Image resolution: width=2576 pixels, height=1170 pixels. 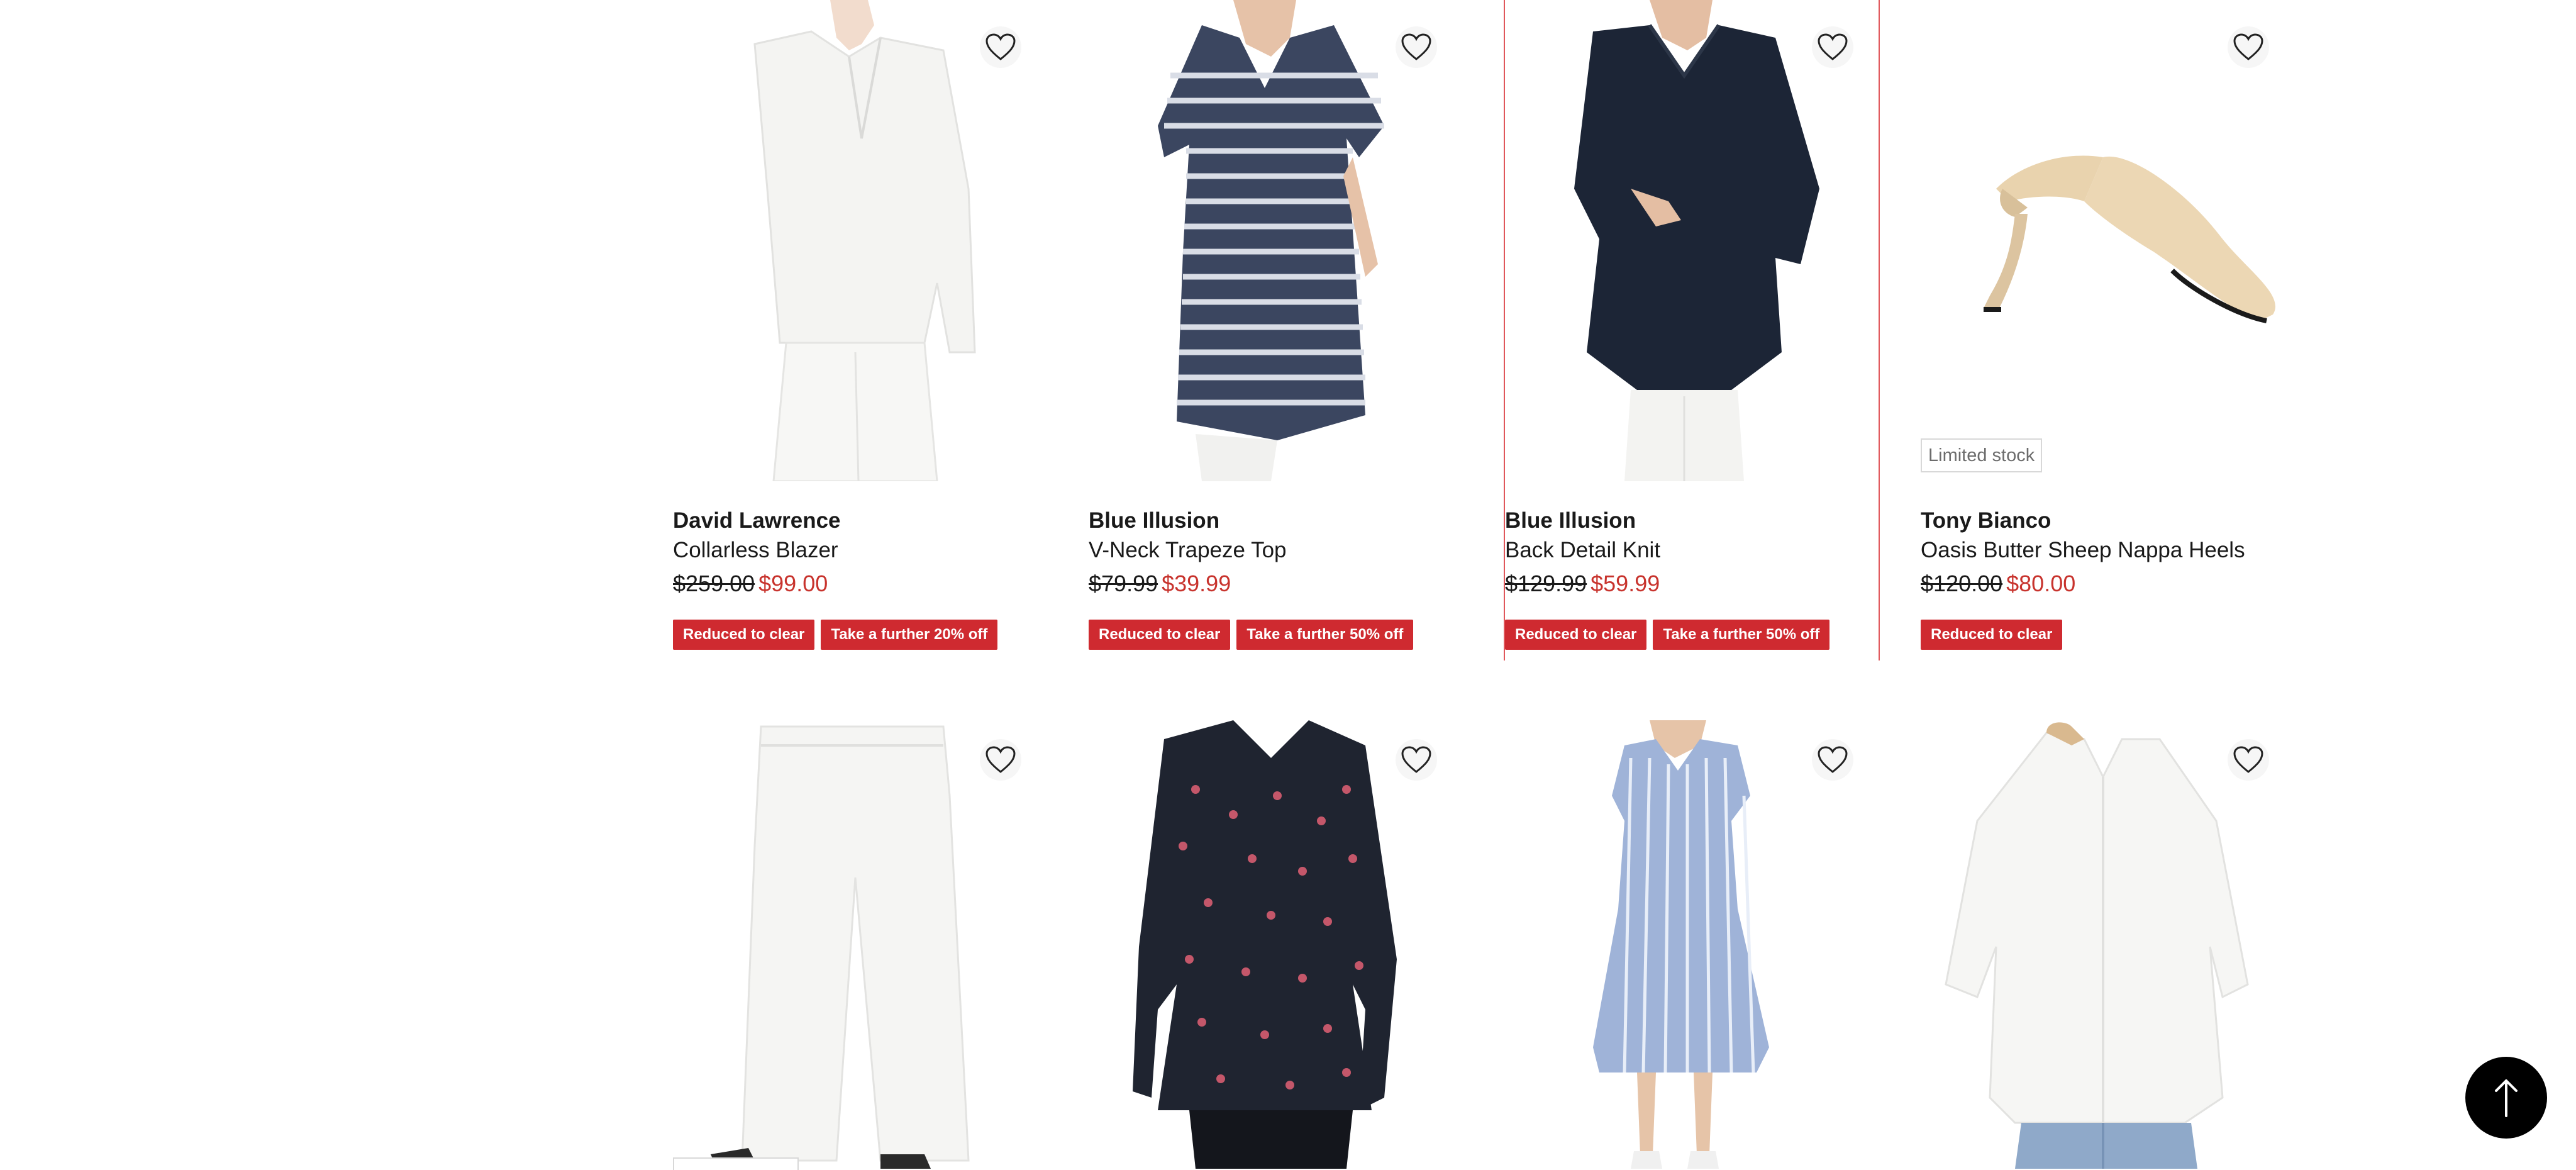 I want to click on card-hover-outline-right, so click(x=1879, y=330).